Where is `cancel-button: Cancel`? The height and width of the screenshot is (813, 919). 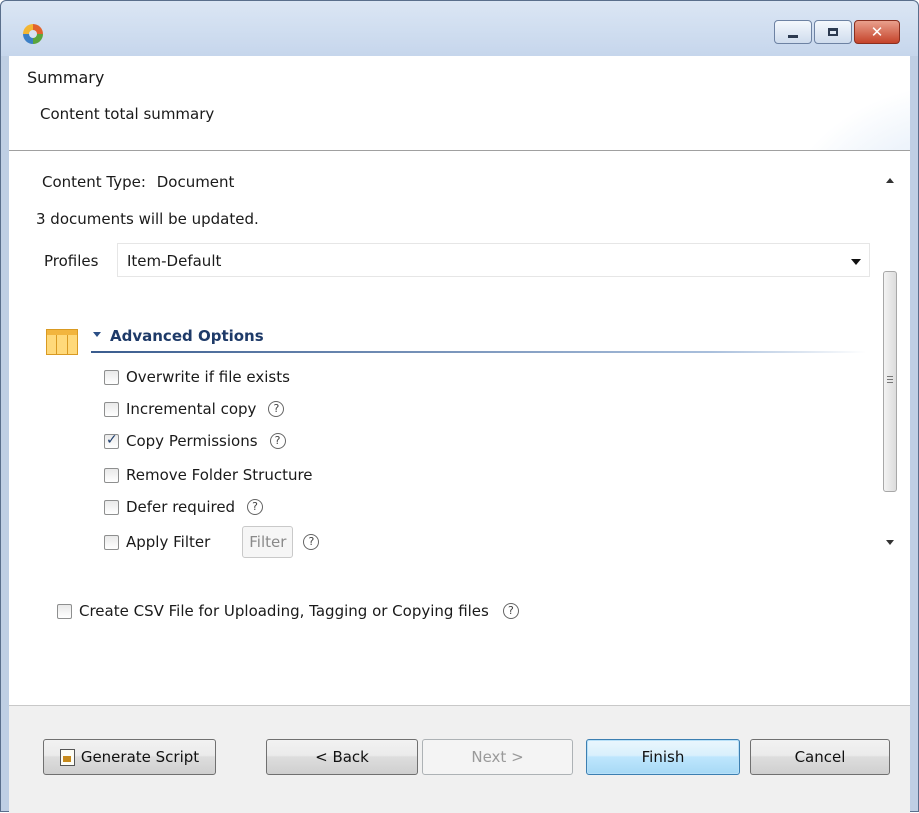
cancel-button: Cancel is located at coordinates (820, 757).